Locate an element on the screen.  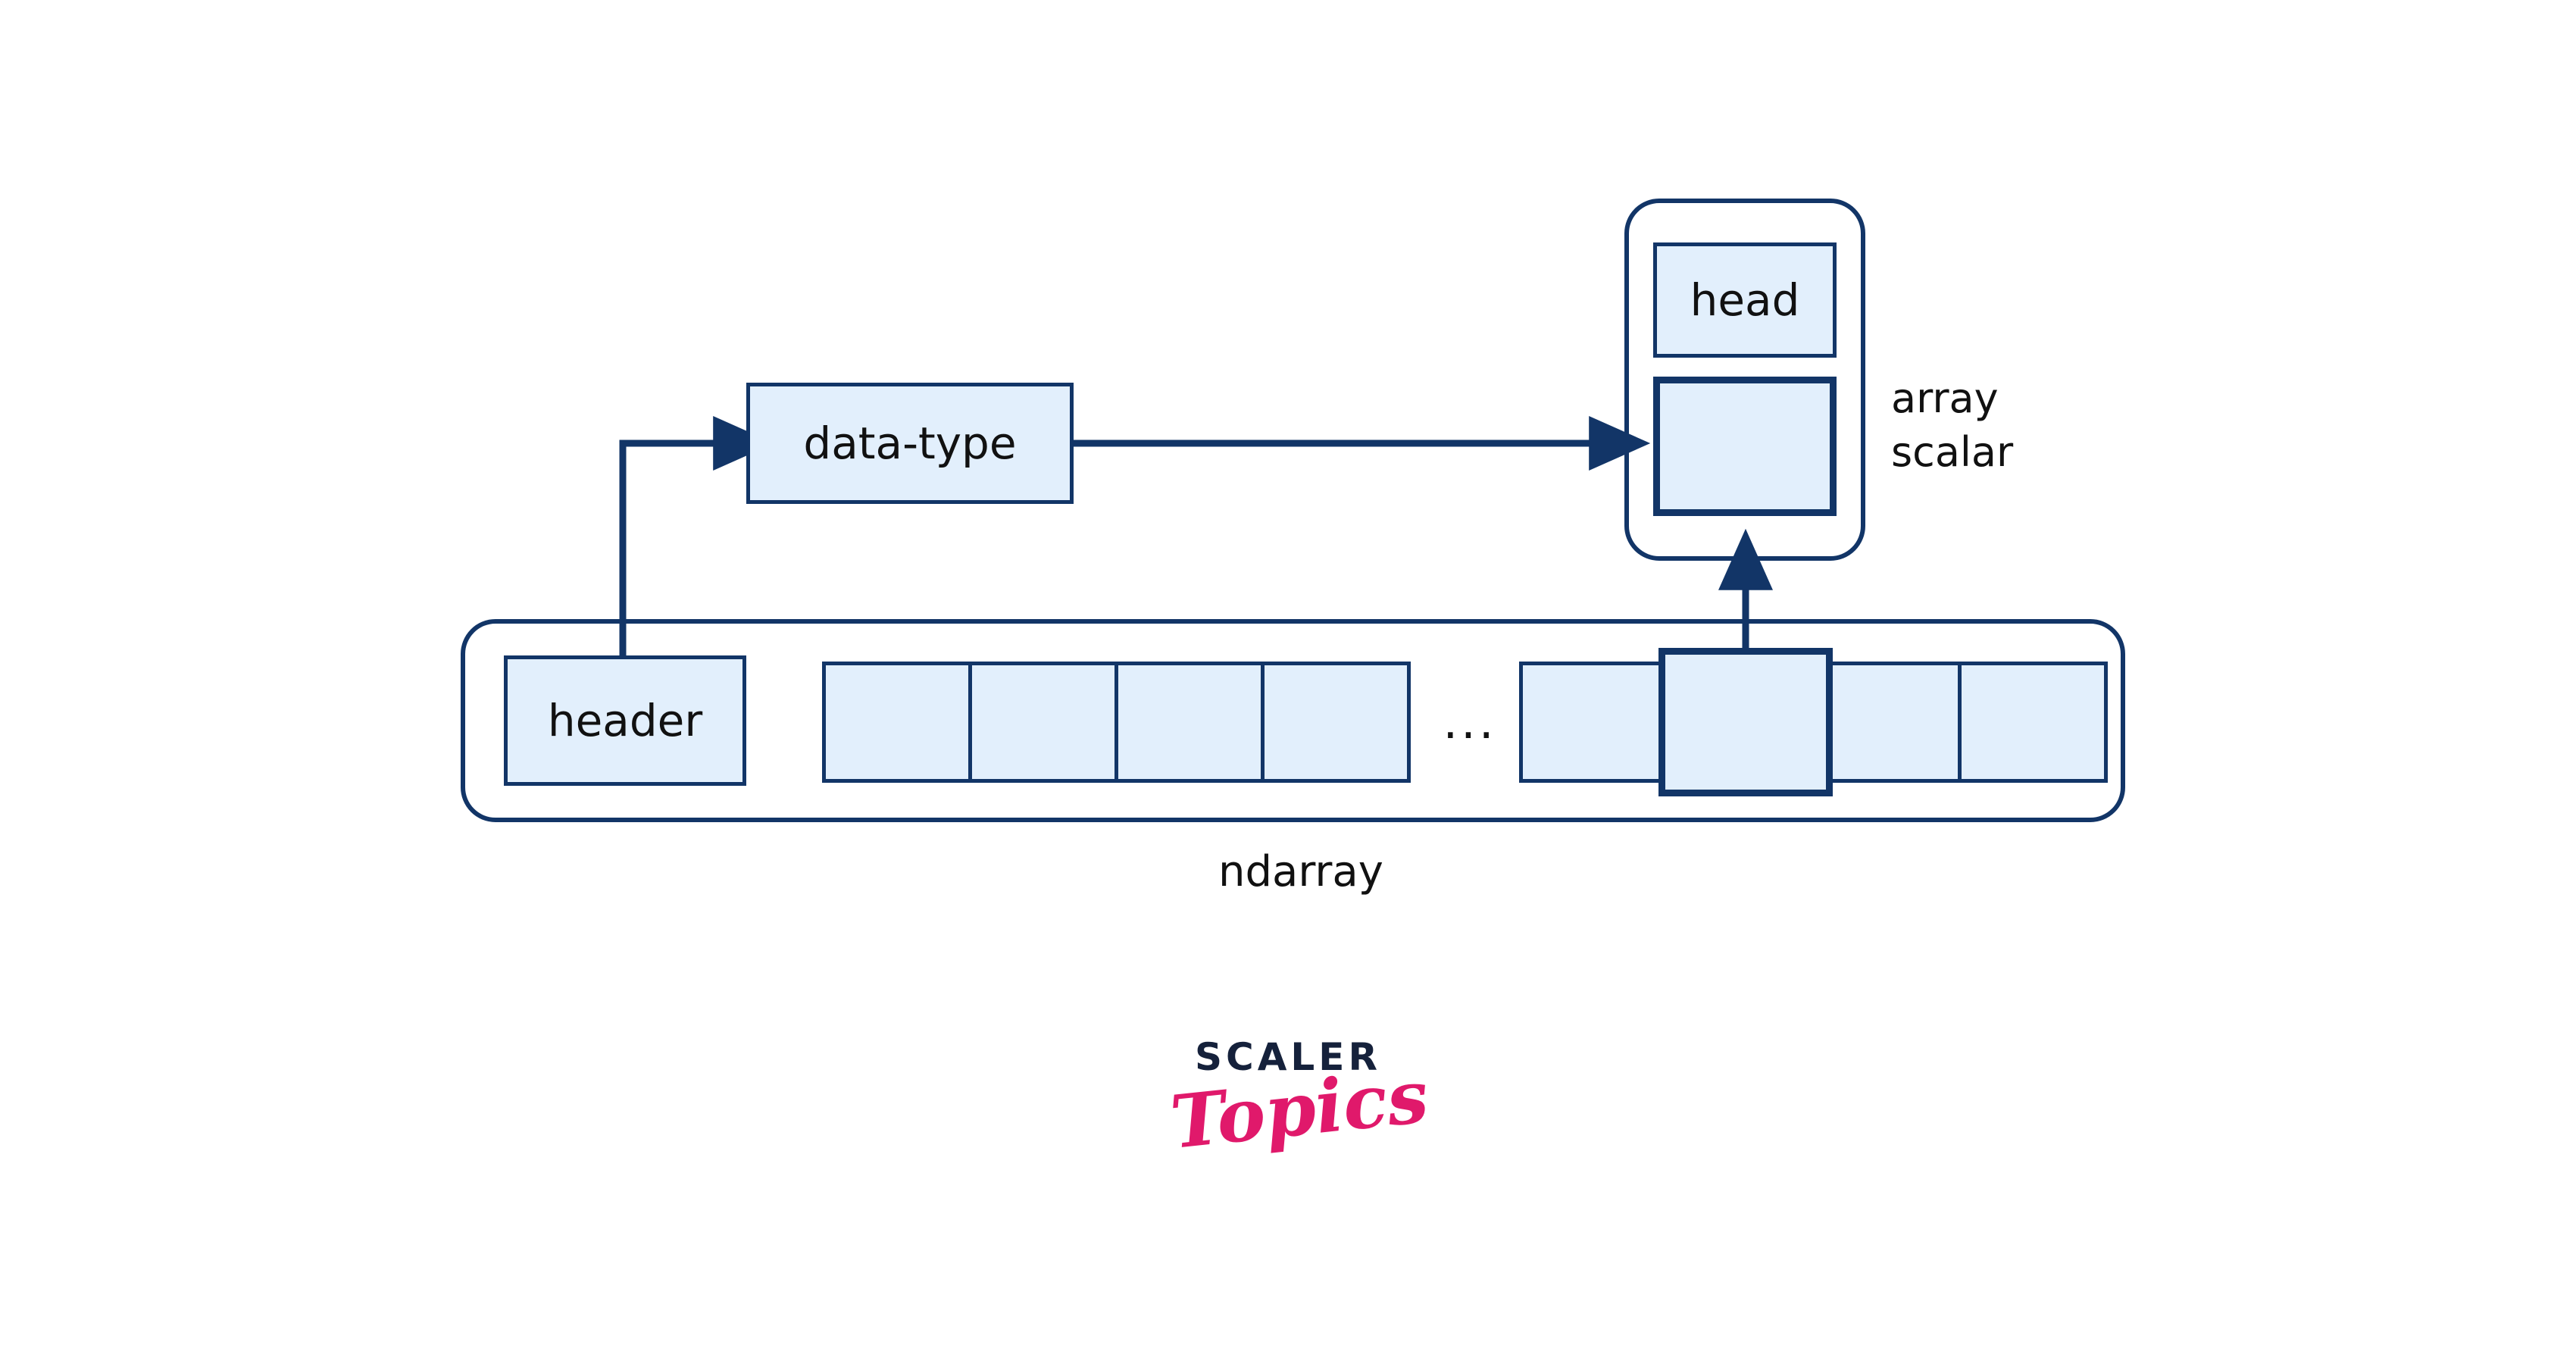
ndarray-caption-text: ndarray is located at coordinates (1300, 871).